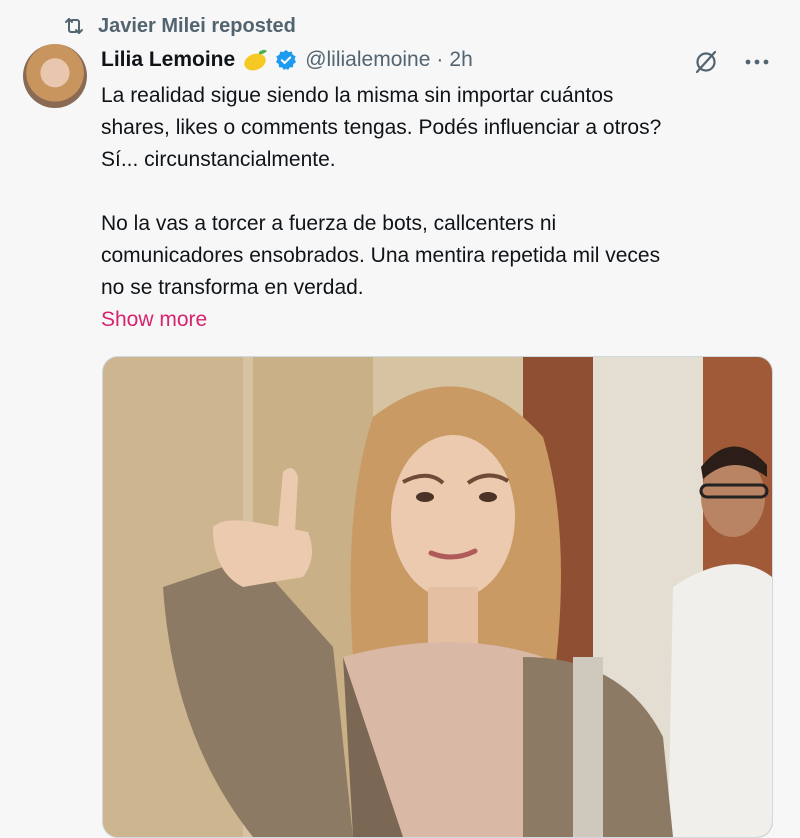  I want to click on timestamp: 2h, so click(460, 60).